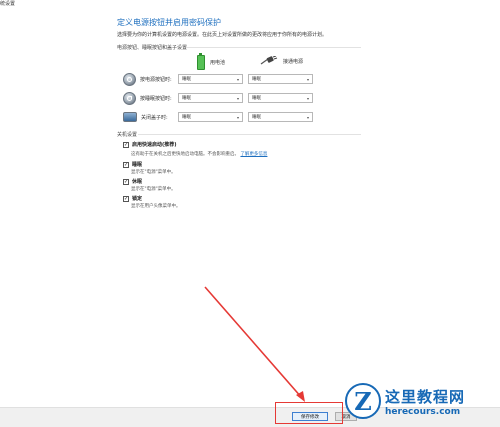  What do you see at coordinates (425, 396) in the screenshot?
I see `watermark-cn: 这里教程网` at bounding box center [425, 396].